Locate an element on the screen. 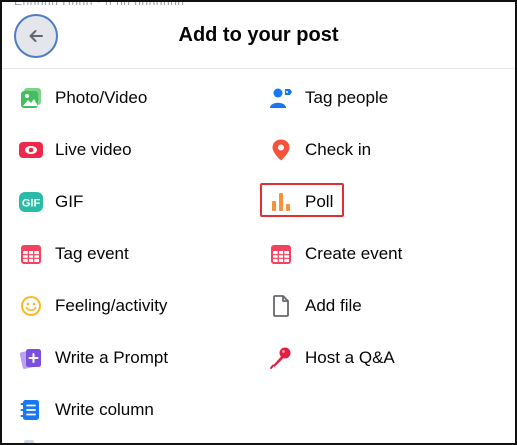  location-pin-icon is located at coordinates (281, 150).